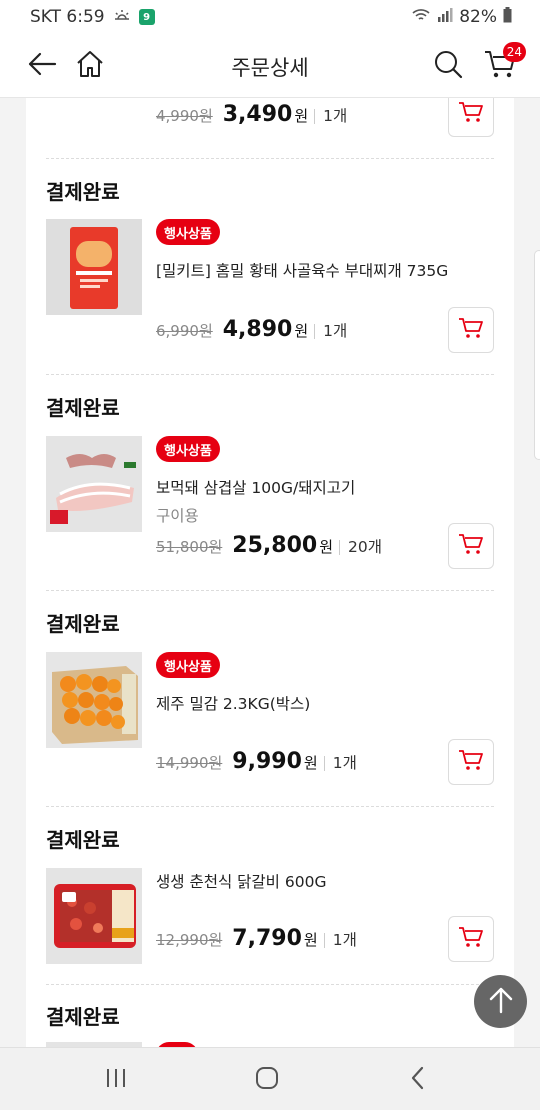 The width and height of the screenshot is (540, 1110). I want to click on original-price: 6,990원, so click(184, 331).